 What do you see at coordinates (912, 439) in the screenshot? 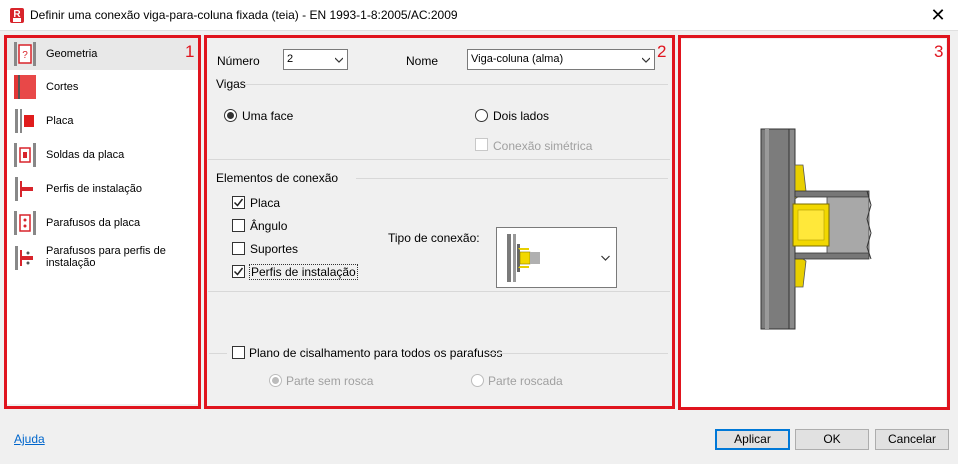
I see `cancel-button: Cancelar` at bounding box center [912, 439].